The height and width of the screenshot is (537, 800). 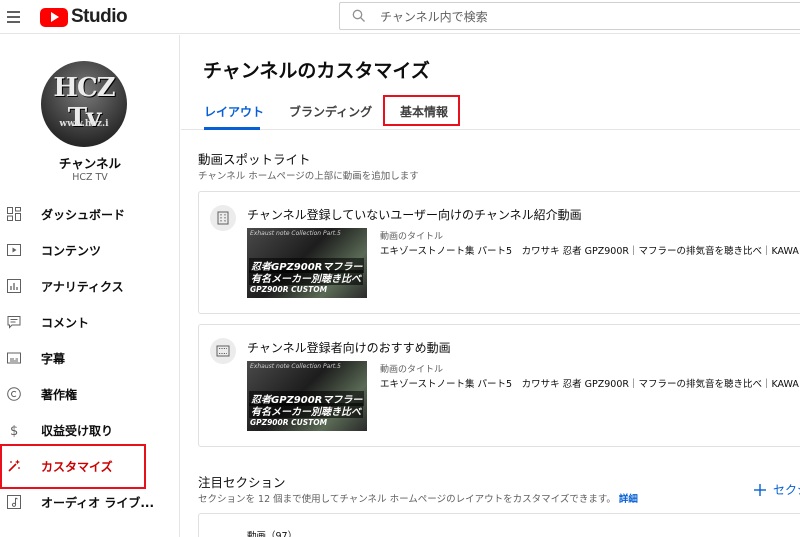 I want to click on sidebar-item-subtitles: 字幕, so click(x=90, y=358).